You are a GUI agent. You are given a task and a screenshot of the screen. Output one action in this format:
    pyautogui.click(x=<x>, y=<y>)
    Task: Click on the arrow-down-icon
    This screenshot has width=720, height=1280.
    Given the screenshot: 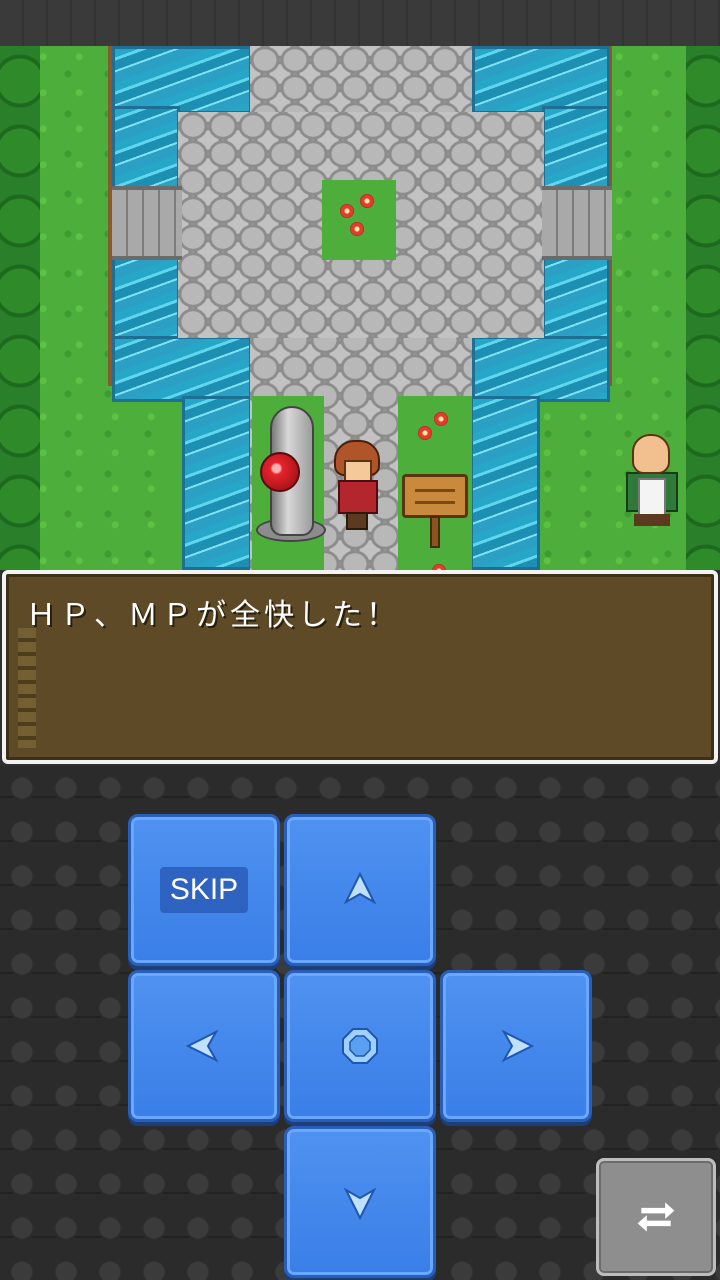 What is the action you would take?
    pyautogui.click(x=360, y=1204)
    